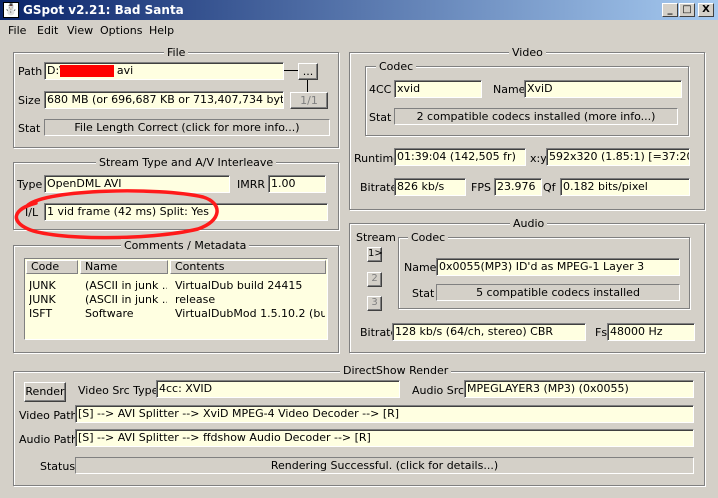 This screenshot has height=498, width=718. Describe the element at coordinates (396, 66) in the screenshot. I see `video-codec-legend: Codec` at that location.